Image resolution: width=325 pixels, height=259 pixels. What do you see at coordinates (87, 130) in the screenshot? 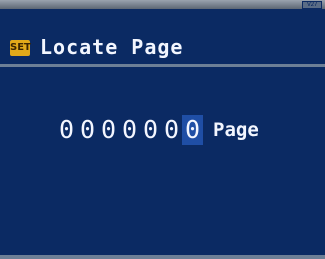
I see `page-digit-2: 0` at bounding box center [87, 130].